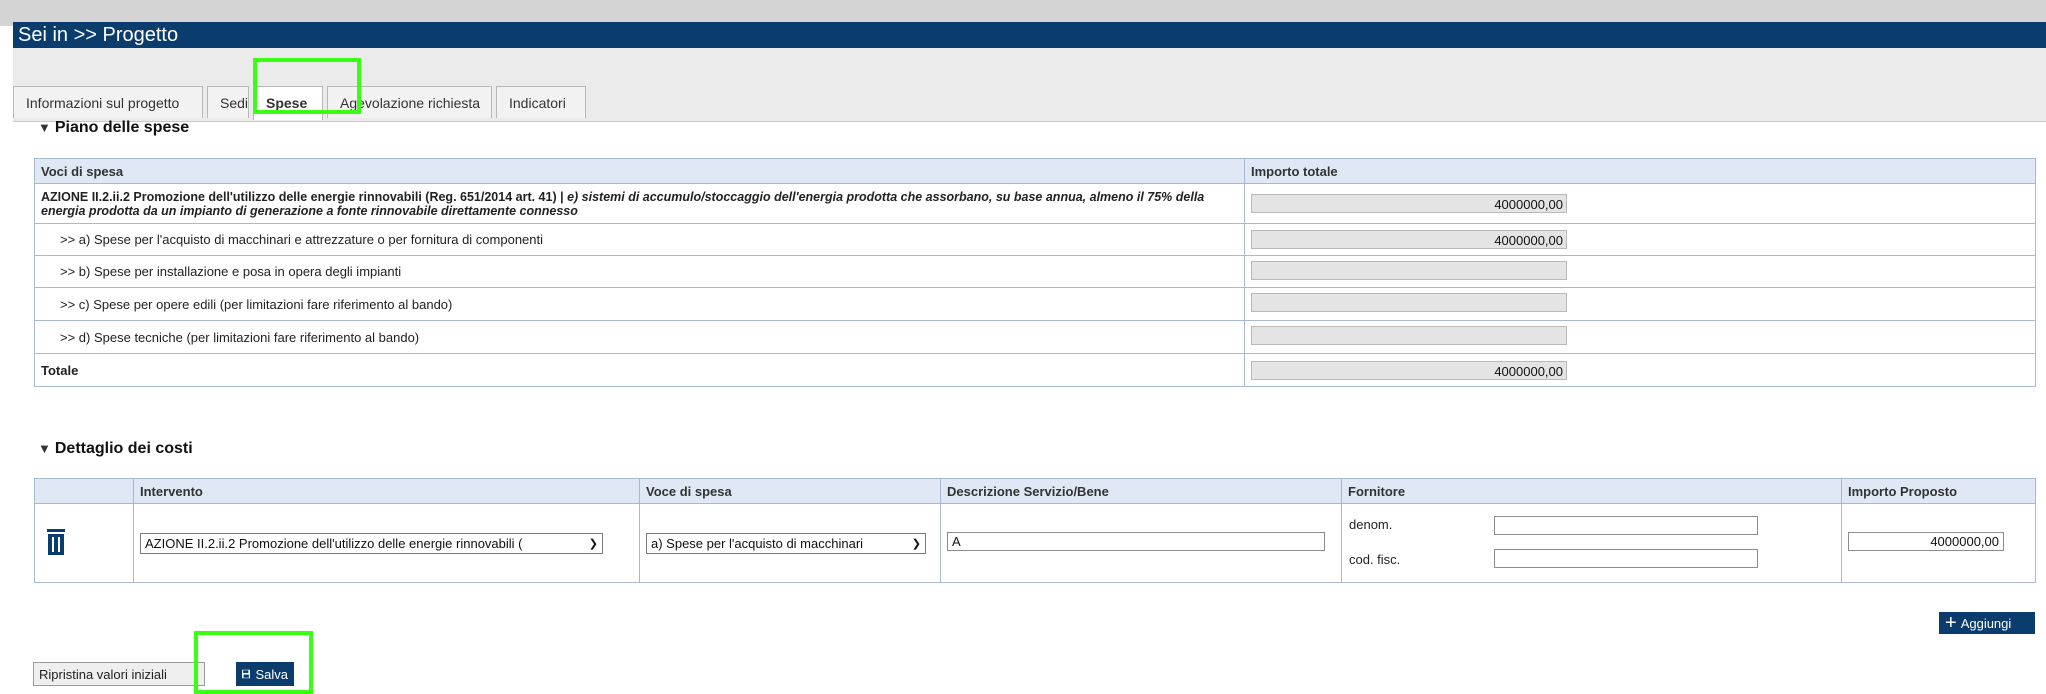 The height and width of the screenshot is (694, 2046). Describe the element at coordinates (541, 102) in the screenshot. I see `tab-indicatori: Indicatori` at that location.